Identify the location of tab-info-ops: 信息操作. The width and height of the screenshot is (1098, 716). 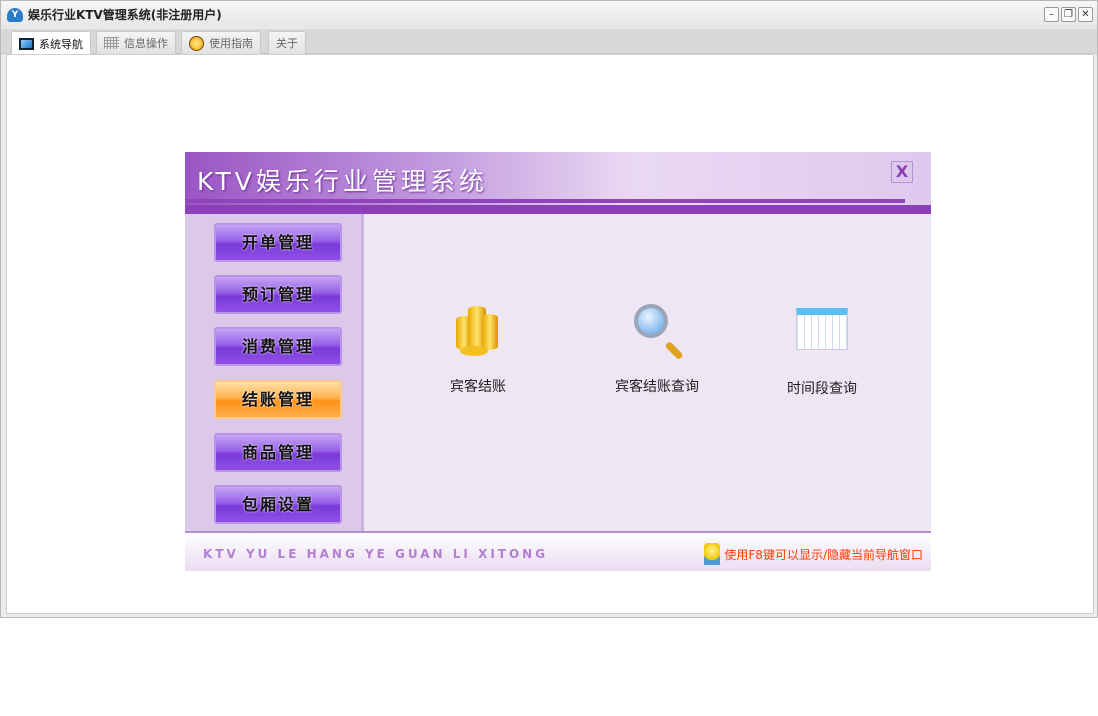
(136, 42).